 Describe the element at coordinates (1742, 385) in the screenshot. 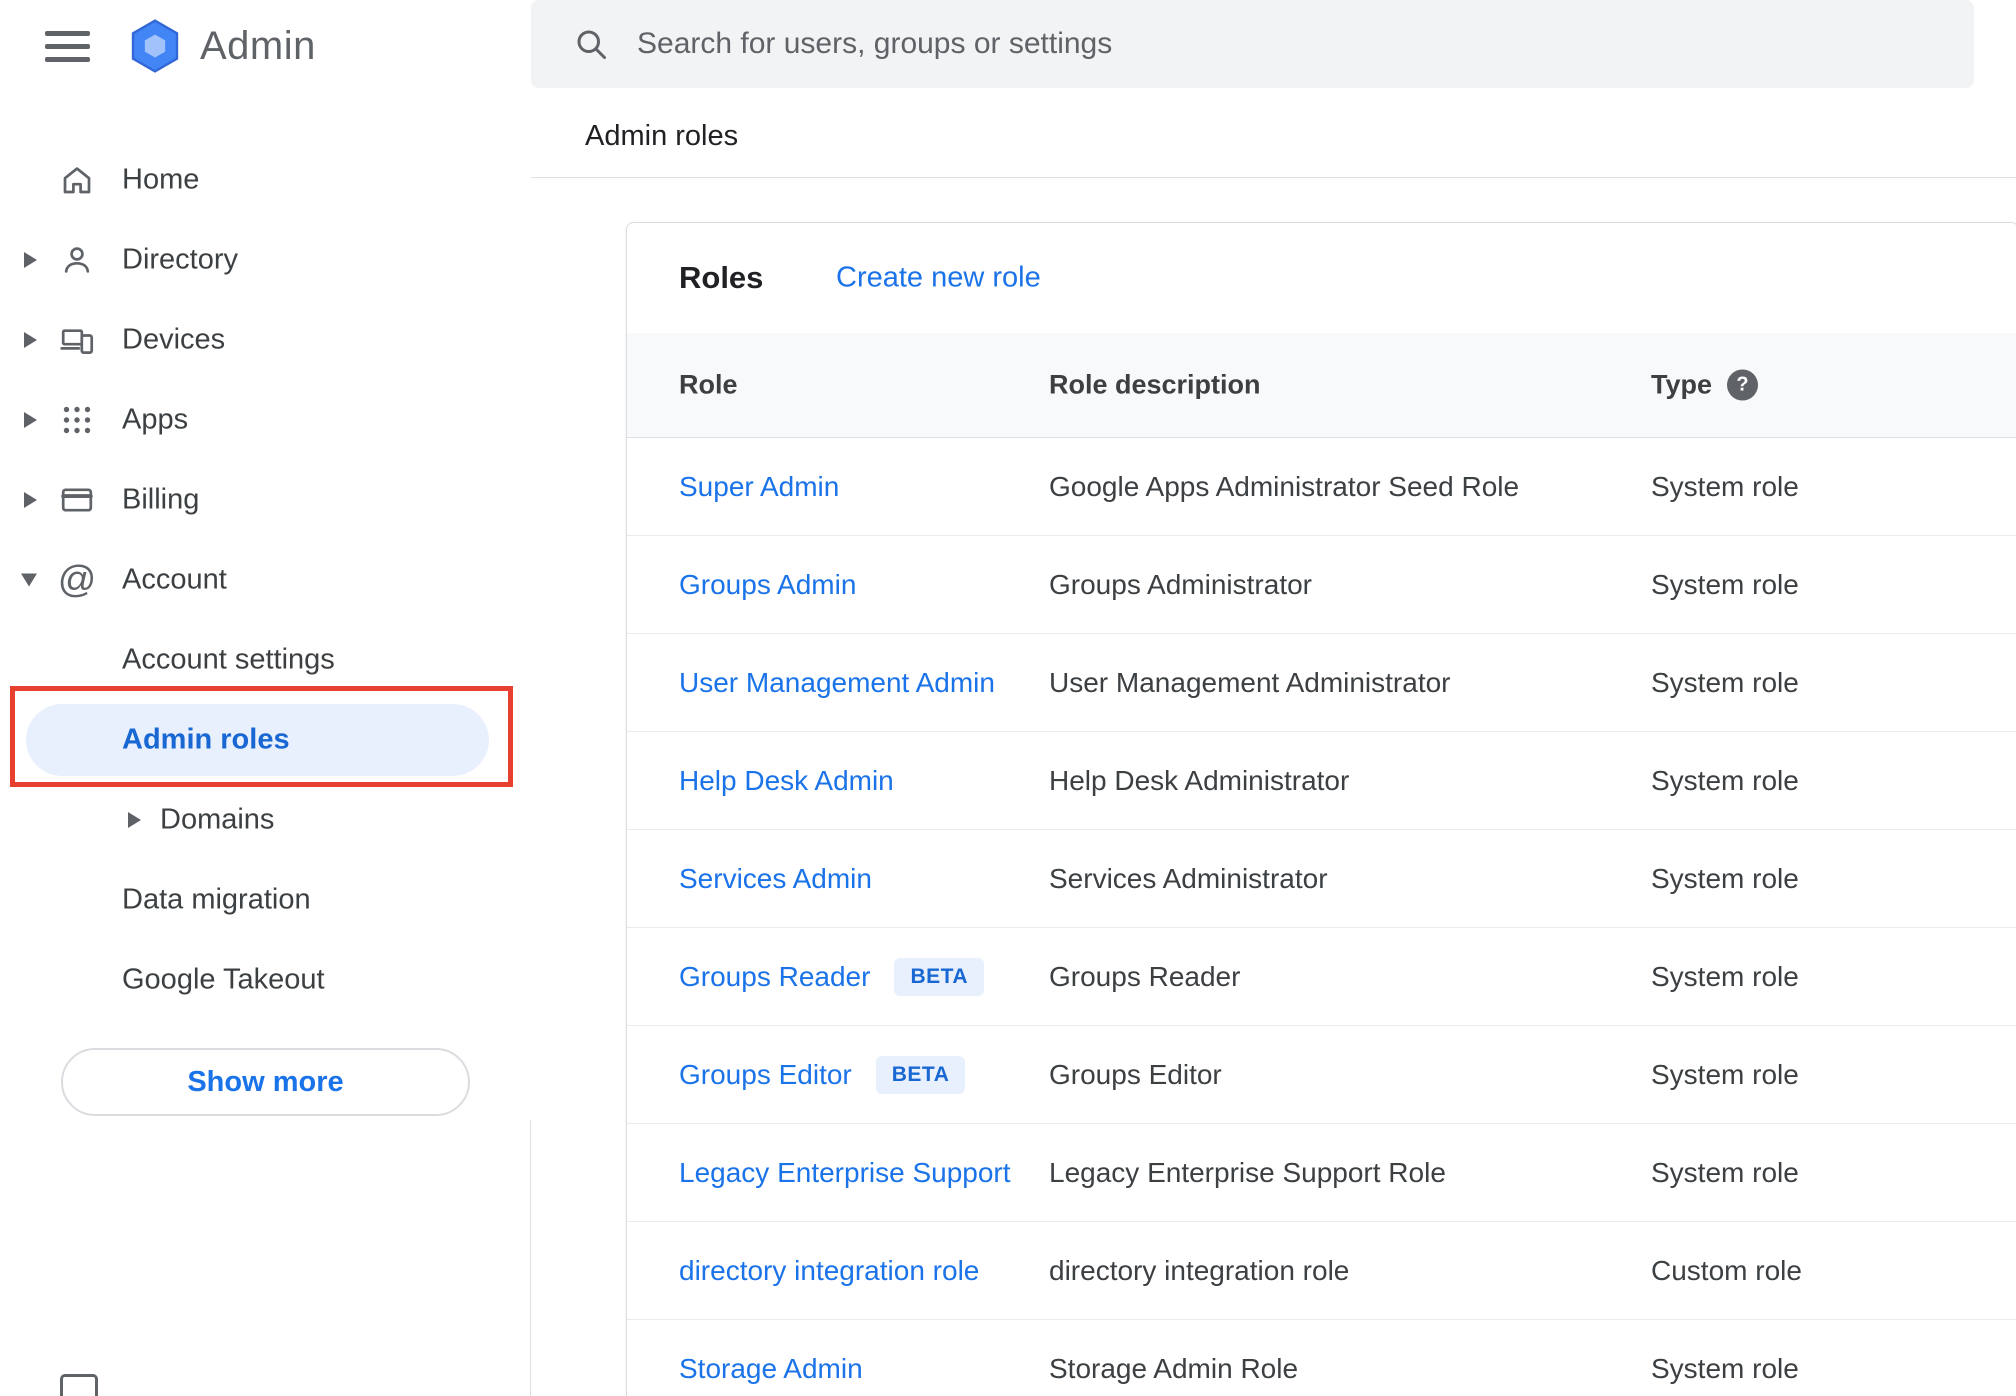

I see `help-icon: ?` at that location.